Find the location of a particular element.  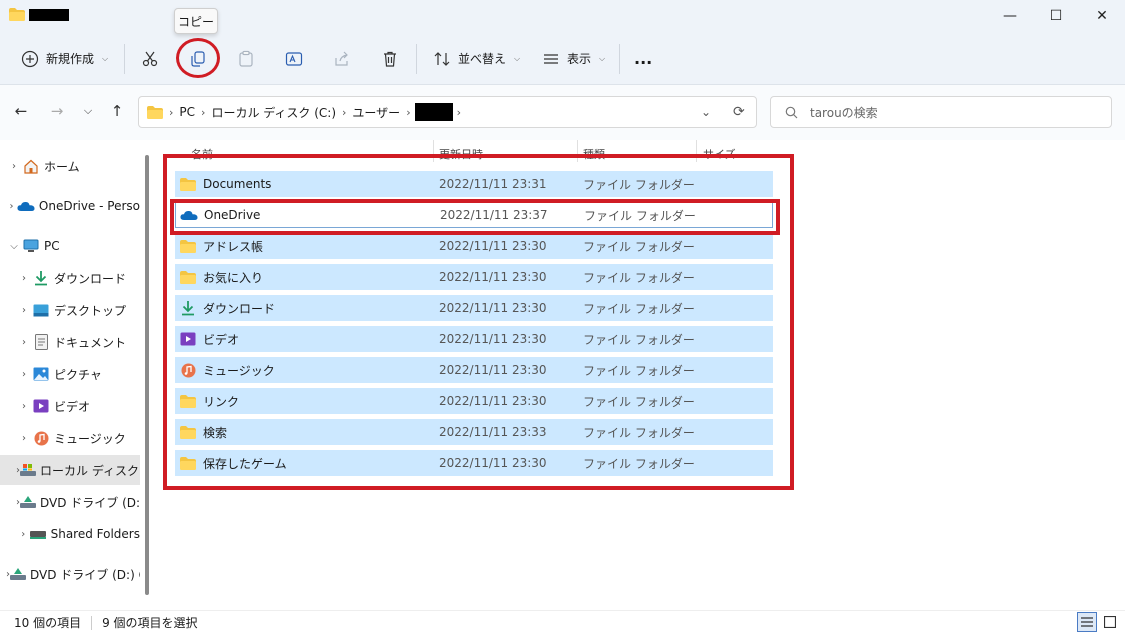

file-name: ビデオ is located at coordinates (221, 339).